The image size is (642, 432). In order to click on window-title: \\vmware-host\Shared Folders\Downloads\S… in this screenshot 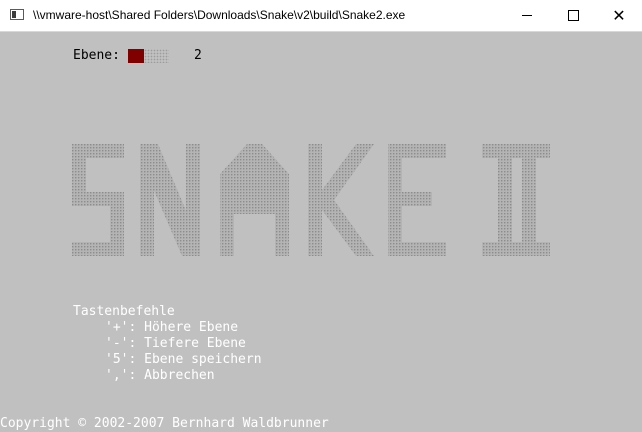, I will do `click(219, 15)`.